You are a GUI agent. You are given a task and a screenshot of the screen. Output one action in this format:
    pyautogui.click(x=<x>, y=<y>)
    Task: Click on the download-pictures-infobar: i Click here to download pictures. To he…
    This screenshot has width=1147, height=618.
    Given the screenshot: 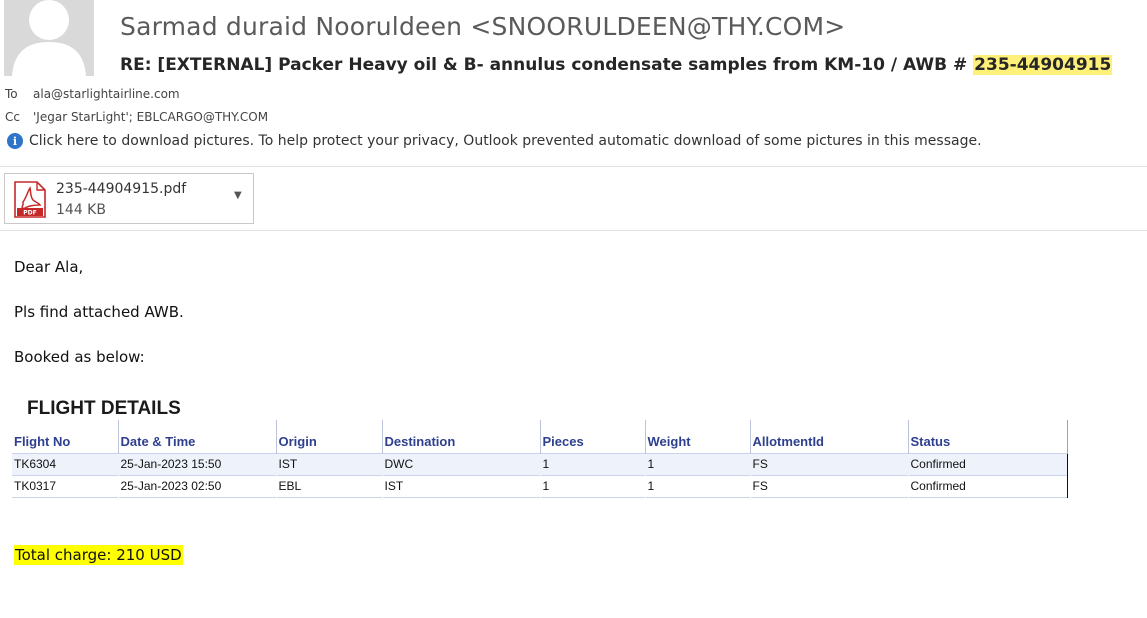 What is the action you would take?
    pyautogui.click(x=494, y=141)
    